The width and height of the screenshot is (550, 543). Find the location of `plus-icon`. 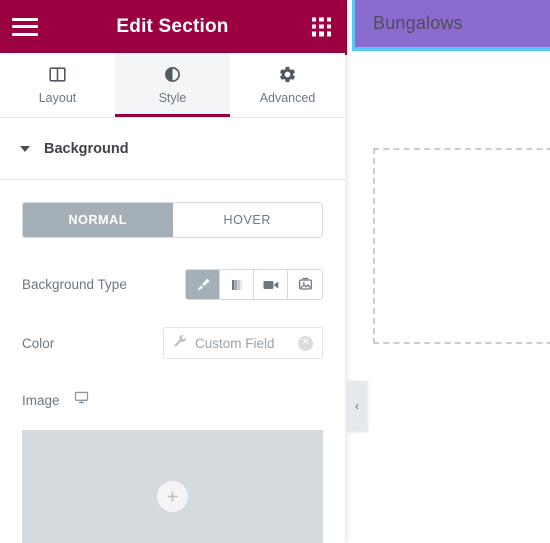

plus-icon is located at coordinates (172, 496).